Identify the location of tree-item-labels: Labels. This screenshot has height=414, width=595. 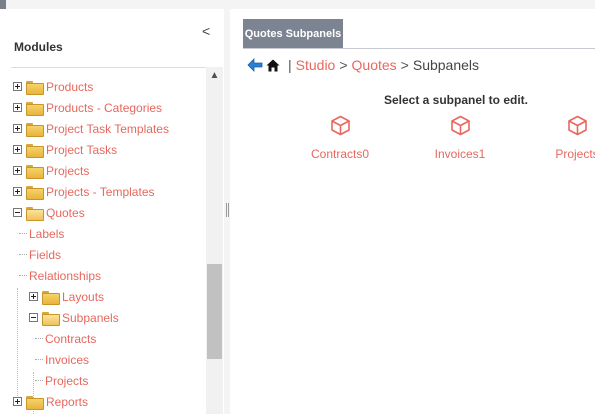
(41, 233).